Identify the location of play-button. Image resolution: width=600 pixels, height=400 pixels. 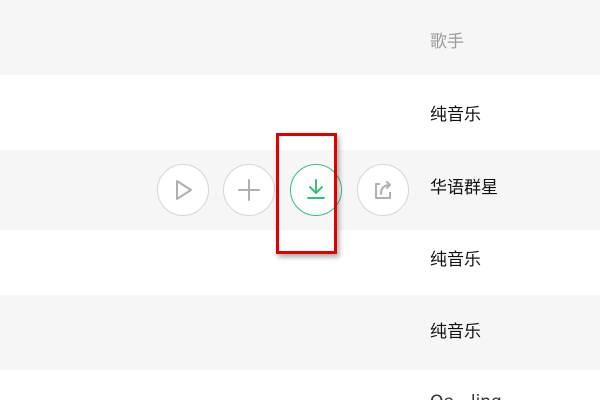
(183, 190).